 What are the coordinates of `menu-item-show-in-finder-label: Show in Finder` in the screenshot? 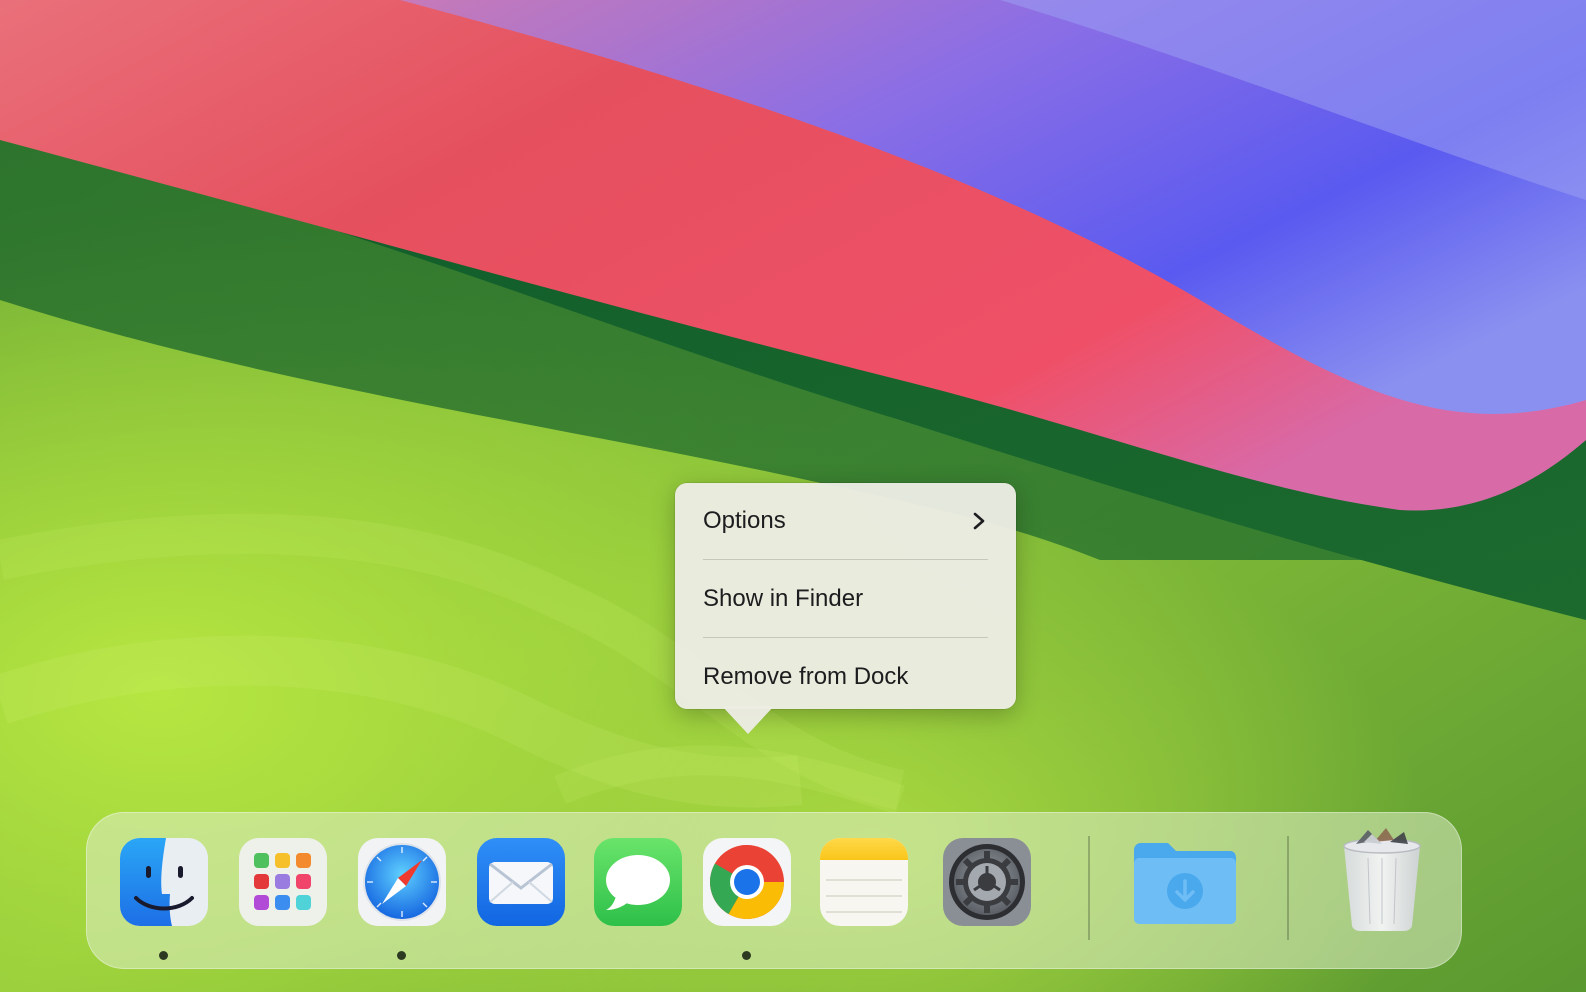 It's located at (783, 598).